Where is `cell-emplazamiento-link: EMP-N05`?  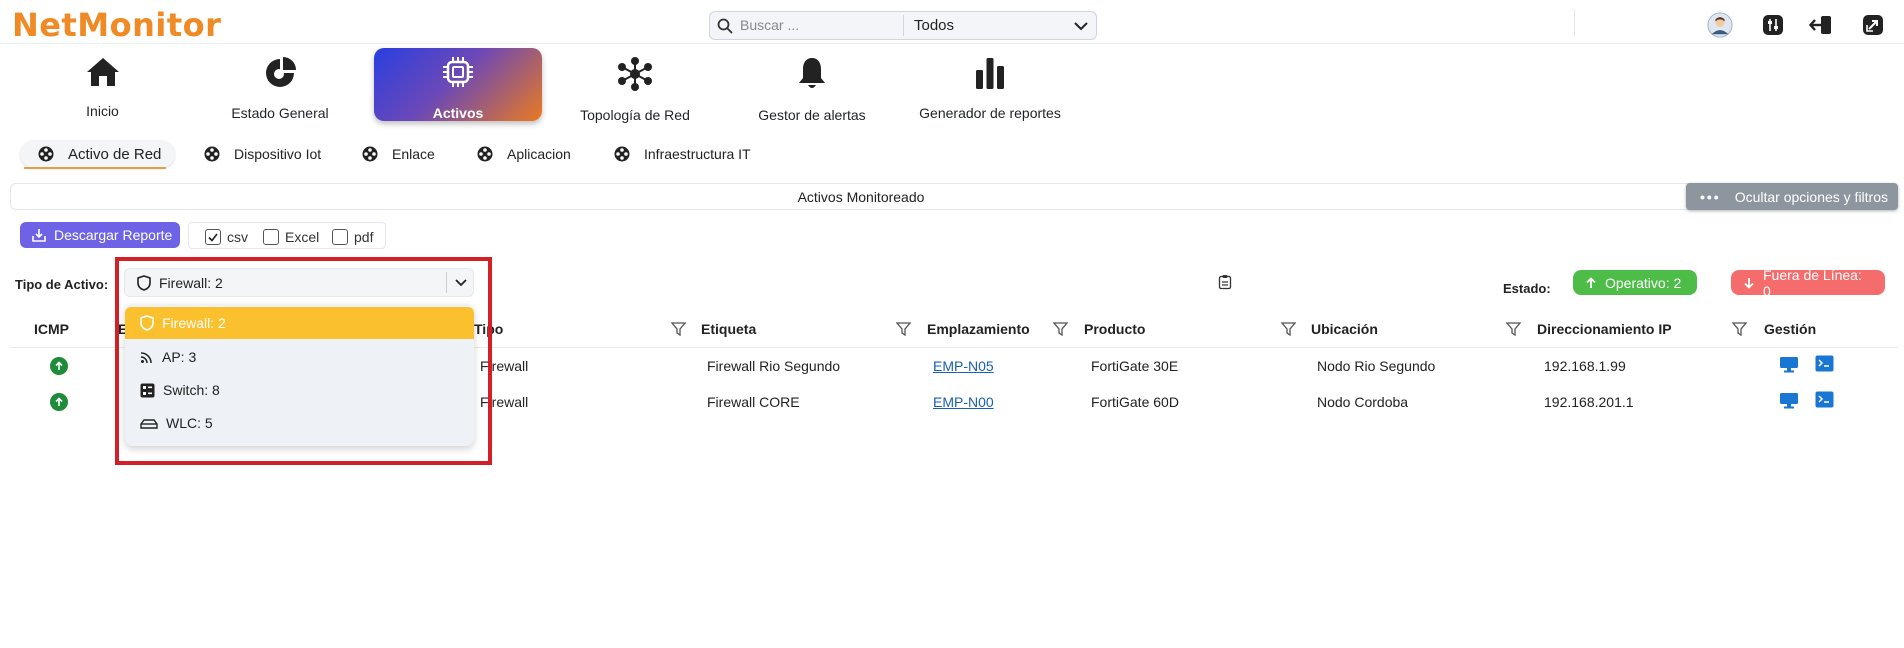
cell-emplazamiento-link: EMP-N05 is located at coordinates (963, 366).